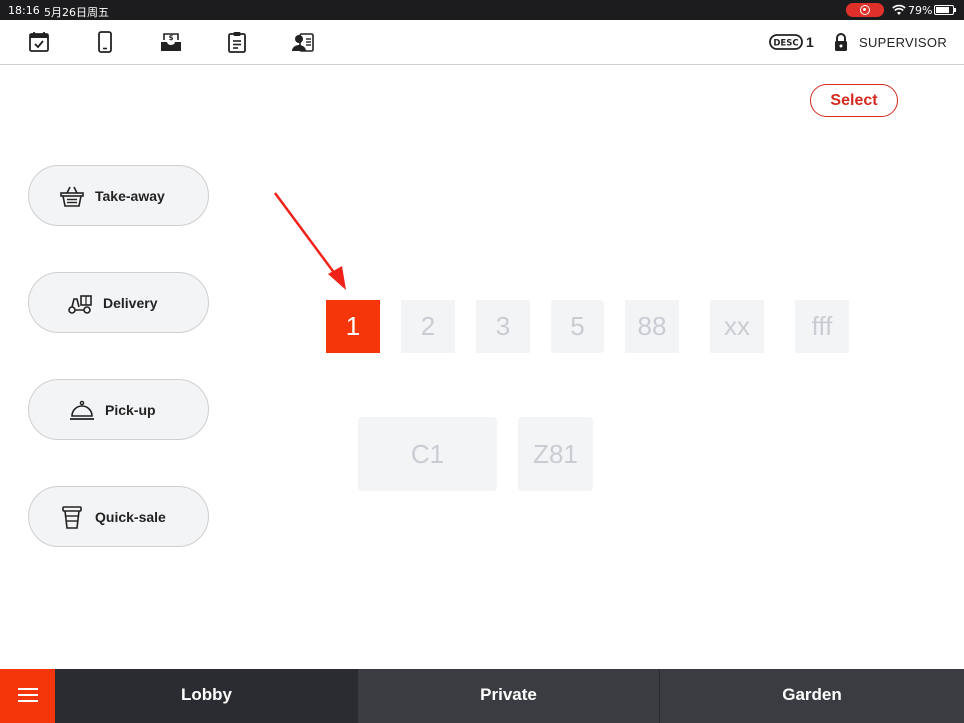 This screenshot has width=964, height=723. What do you see at coordinates (427, 454) in the screenshot?
I see `table-tile: C1` at bounding box center [427, 454].